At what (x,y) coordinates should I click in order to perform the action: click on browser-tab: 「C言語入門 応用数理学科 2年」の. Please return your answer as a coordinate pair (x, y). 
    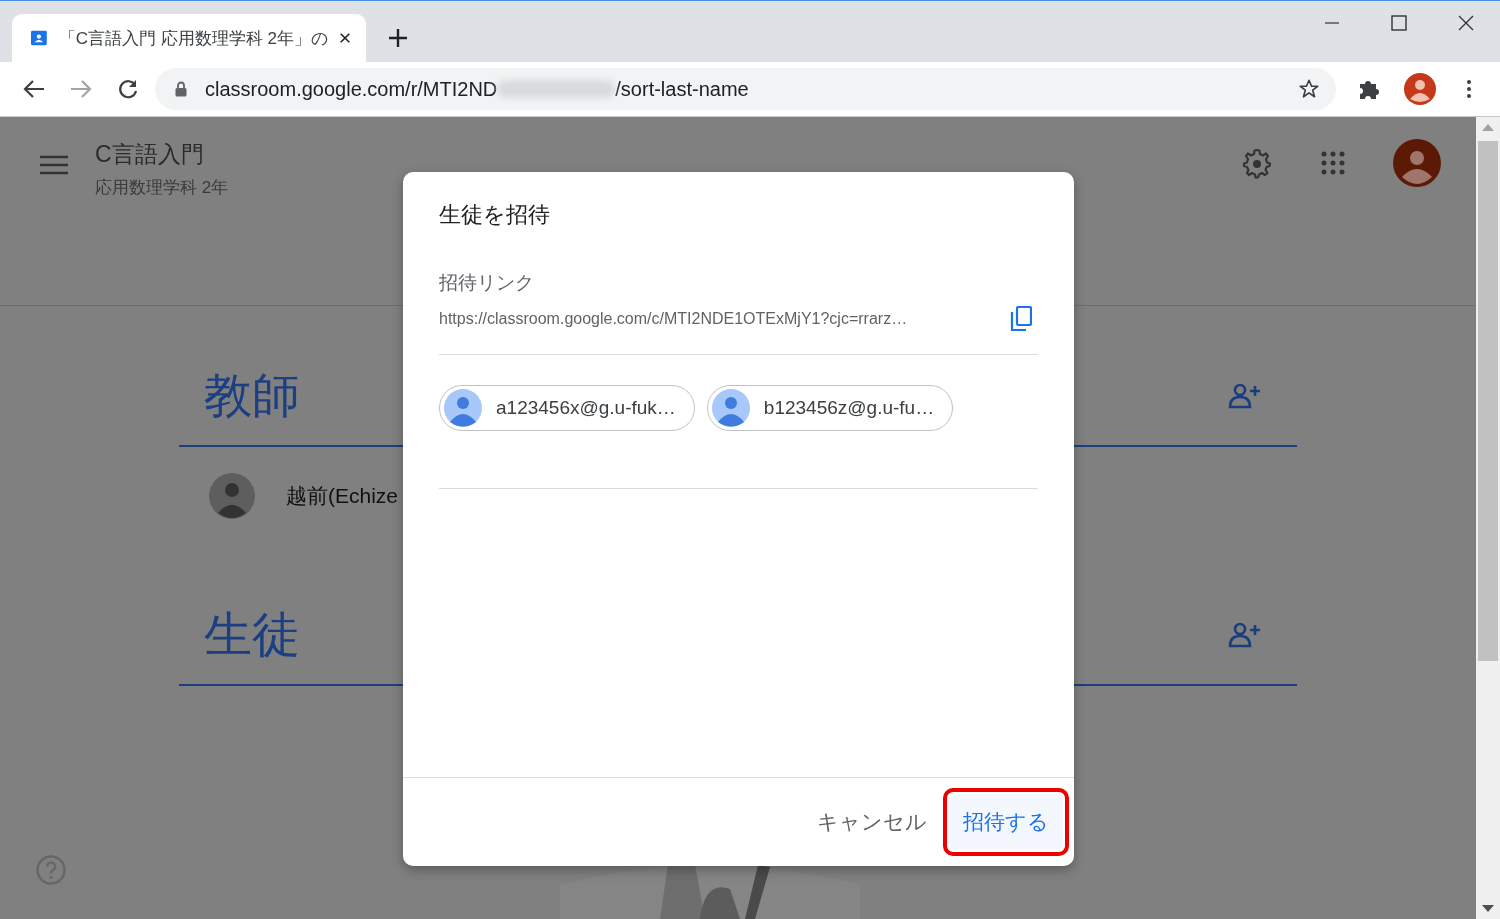
    Looking at the image, I should click on (189, 38).